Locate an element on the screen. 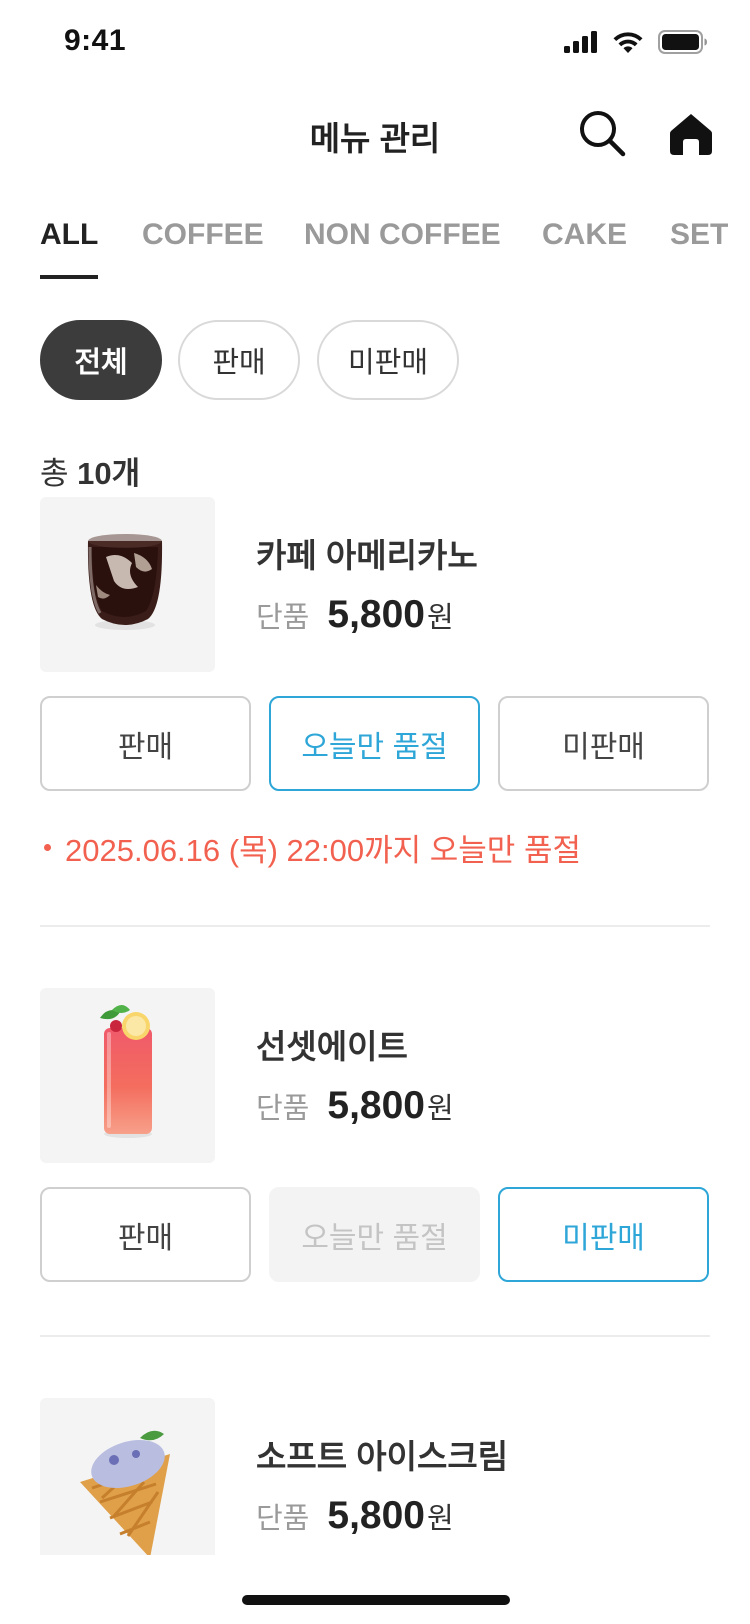  filter-chip-on-sale: 판매 is located at coordinates (239, 360).